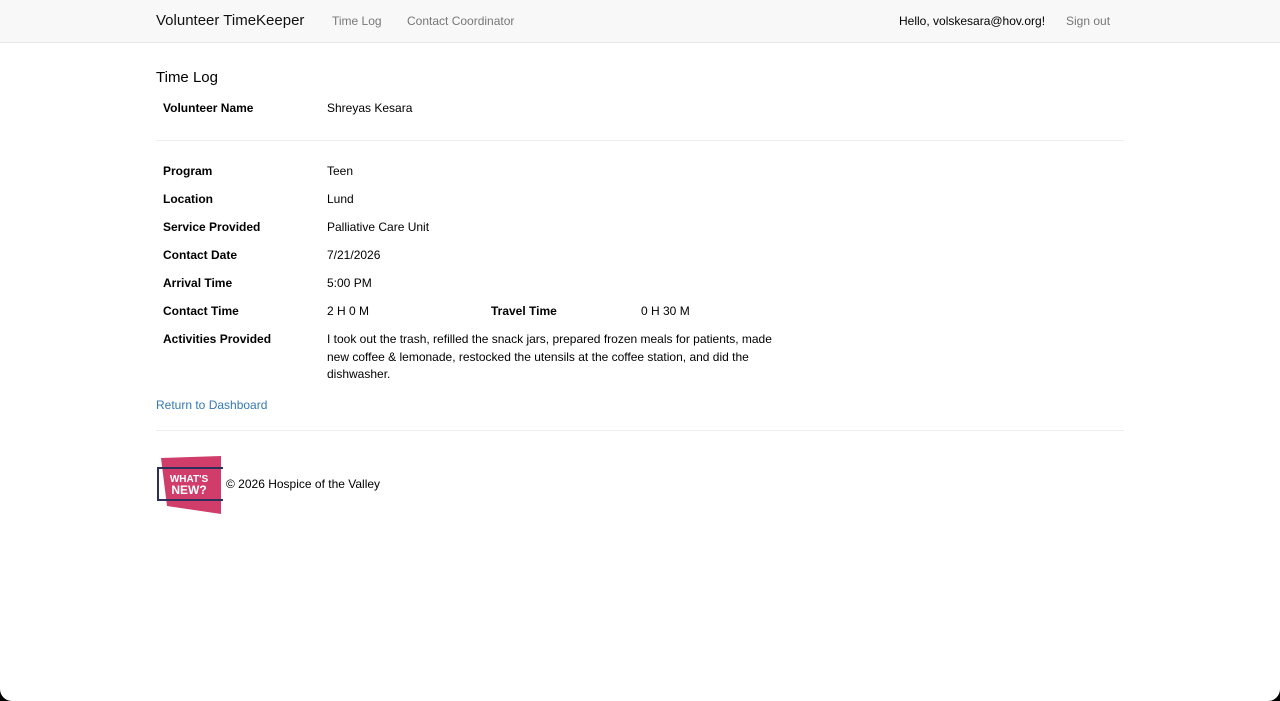 The width and height of the screenshot is (1280, 701). Describe the element at coordinates (460, 21) in the screenshot. I see `nav-contact-coordinator: Contact Coordinator` at that location.